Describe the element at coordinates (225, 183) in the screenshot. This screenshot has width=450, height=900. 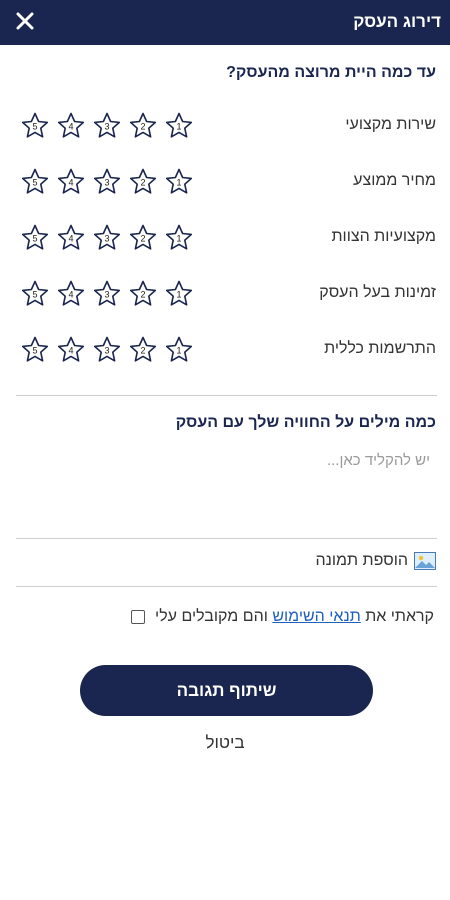
I see `rating-row: מחיר ממוצע 1 2 3 4 5` at that location.